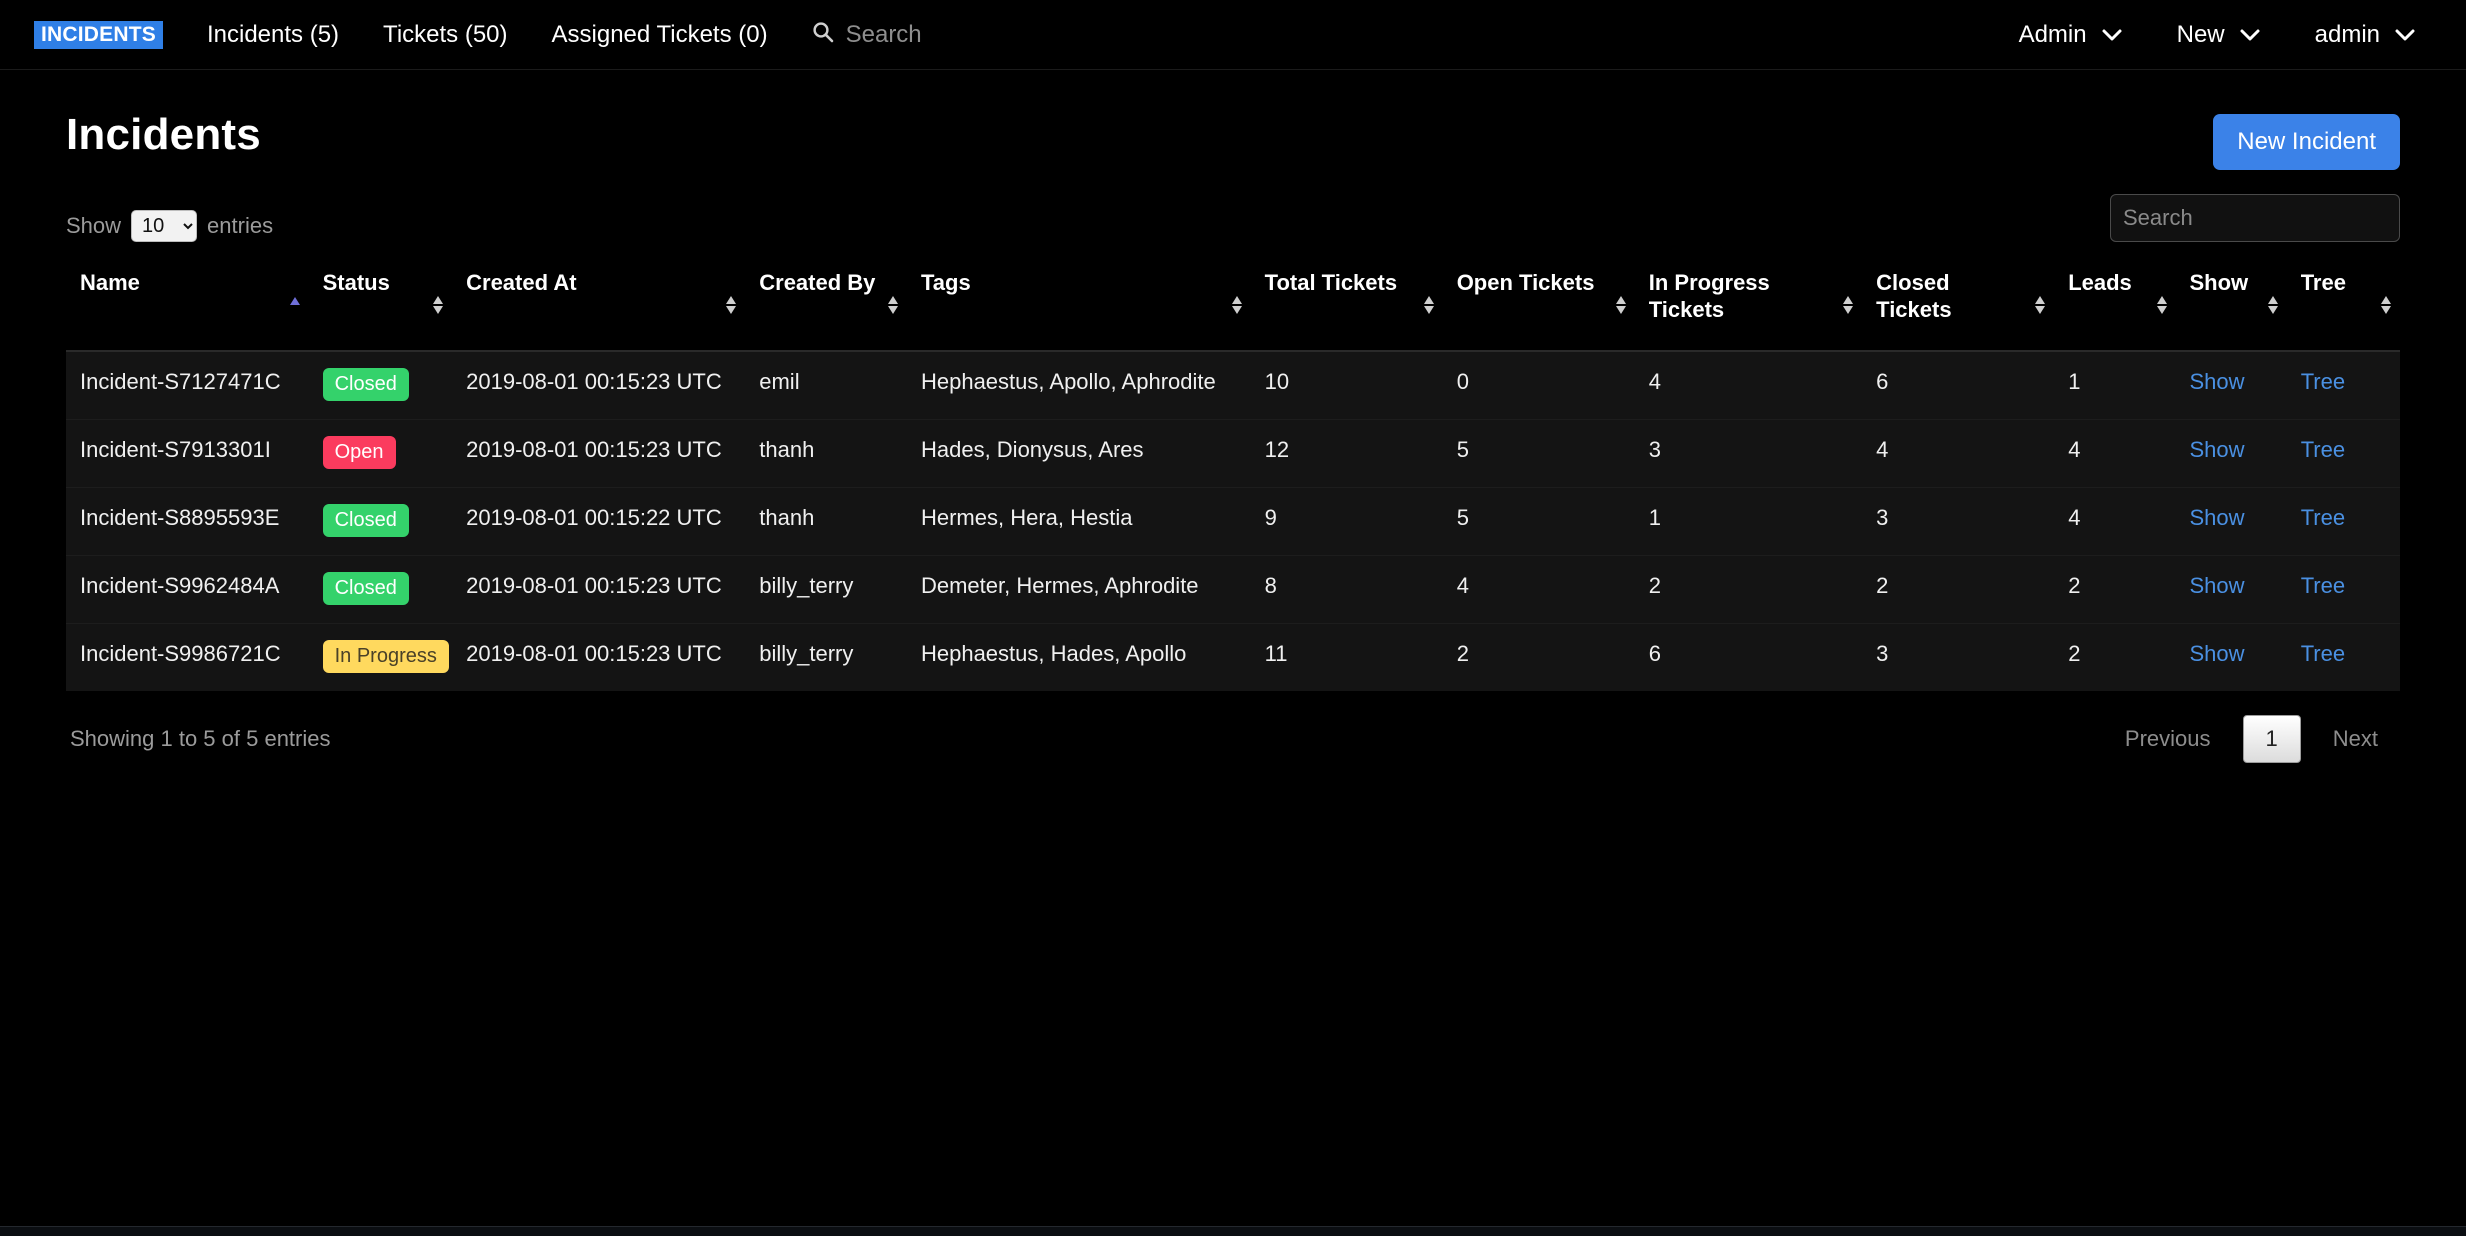  I want to click on cell-open-tickets: 5, so click(1538, 521).